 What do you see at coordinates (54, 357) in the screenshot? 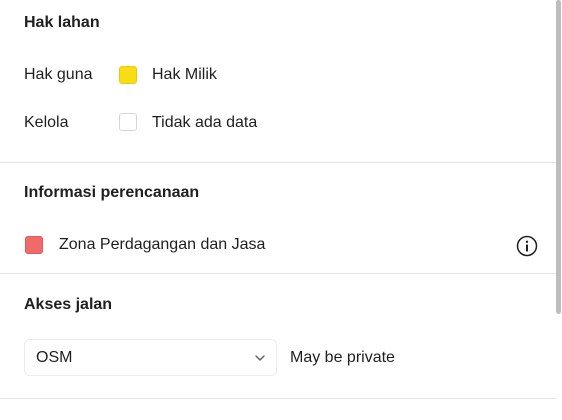
I see `road-data-source-value: OSM` at bounding box center [54, 357].